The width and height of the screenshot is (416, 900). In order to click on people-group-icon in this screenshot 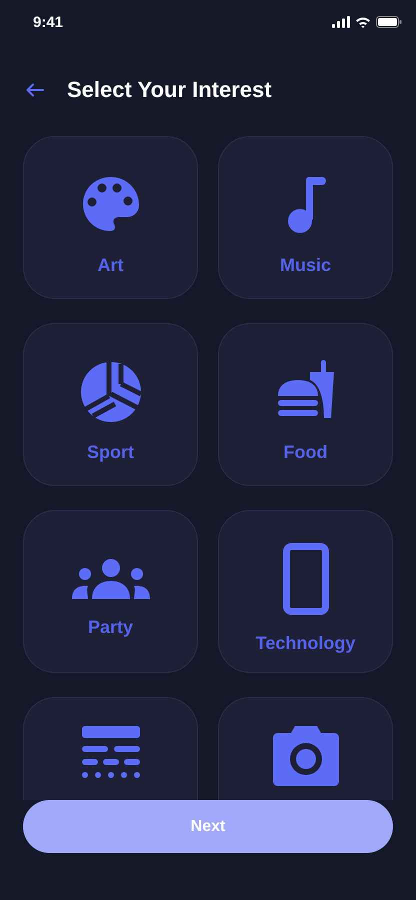, I will do `click(111, 579)`.